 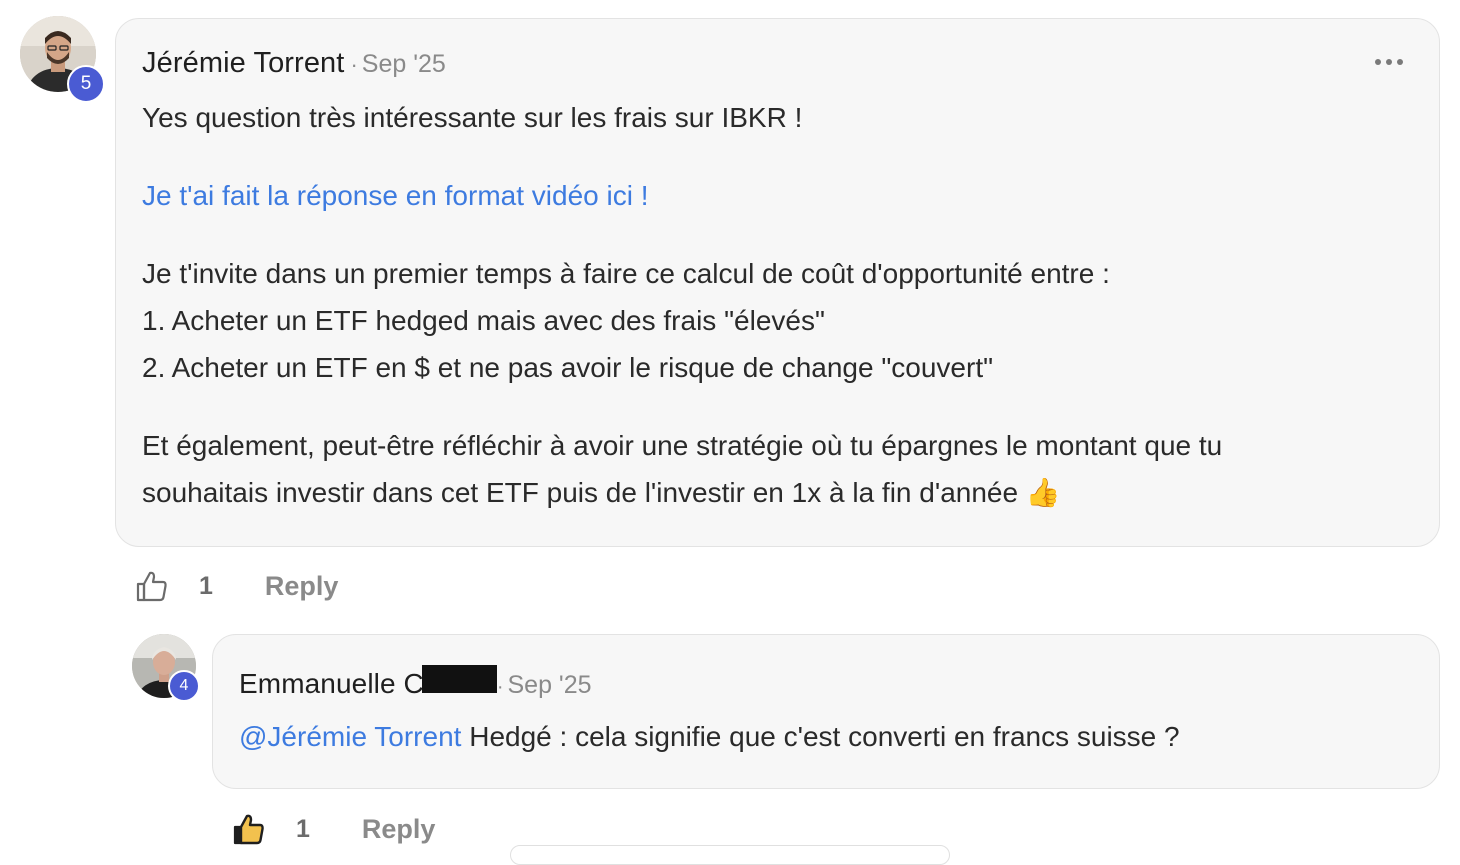 What do you see at coordinates (1378, 62) in the screenshot?
I see `more-horizontal-icon` at bounding box center [1378, 62].